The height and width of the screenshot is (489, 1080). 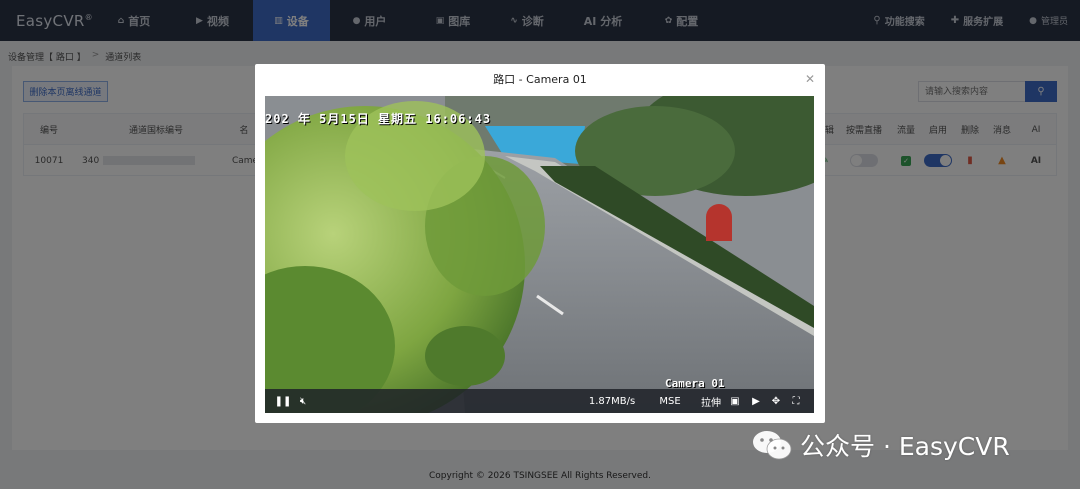 What do you see at coordinates (612, 401) in the screenshot?
I see `bitrate-readout: 1.87MB/s` at bounding box center [612, 401].